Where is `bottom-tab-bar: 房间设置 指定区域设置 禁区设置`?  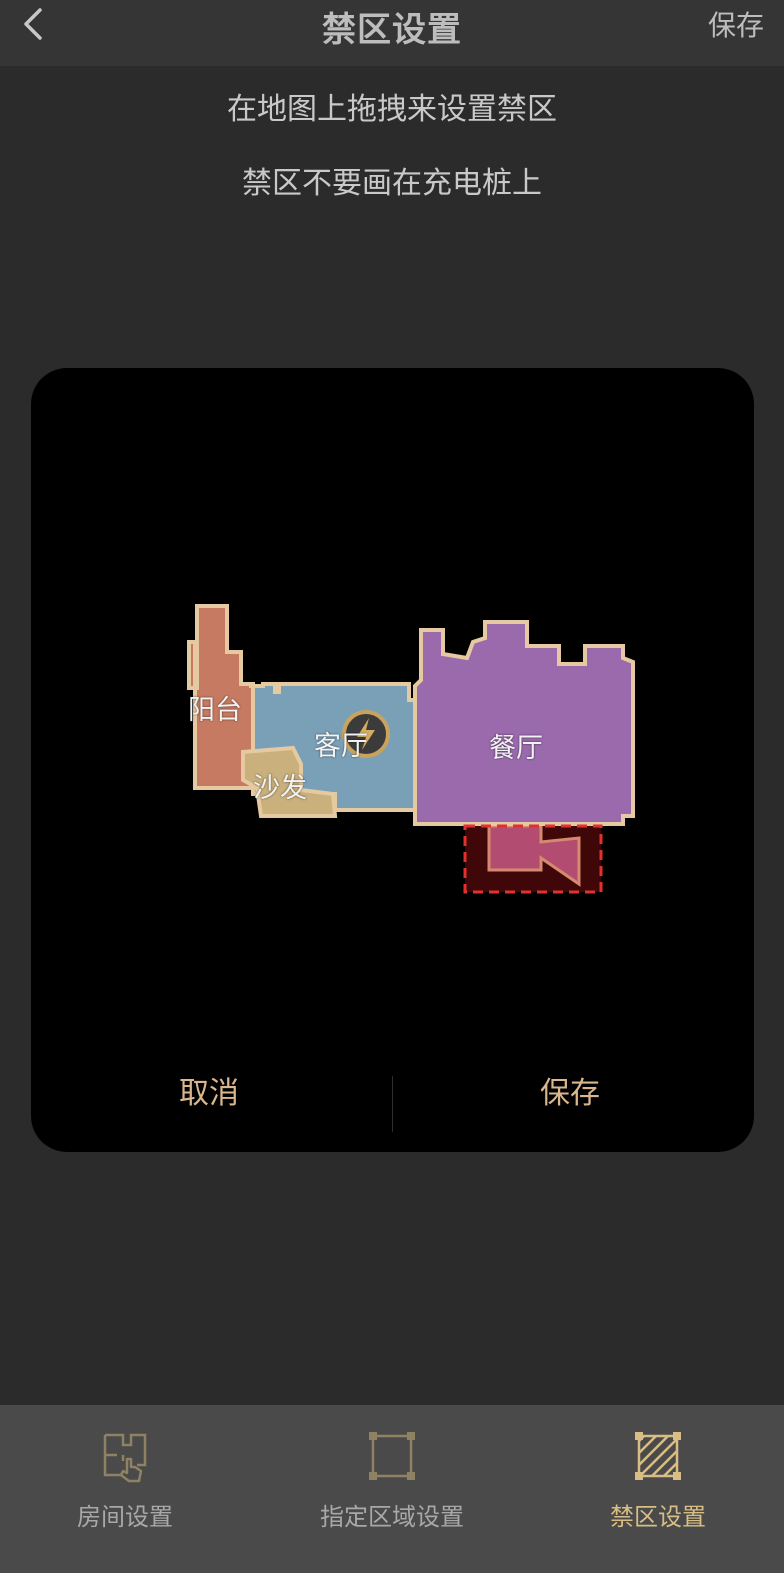
bottom-tab-bar: 房间设置 指定区域设置 禁区设置 is located at coordinates (392, 1489).